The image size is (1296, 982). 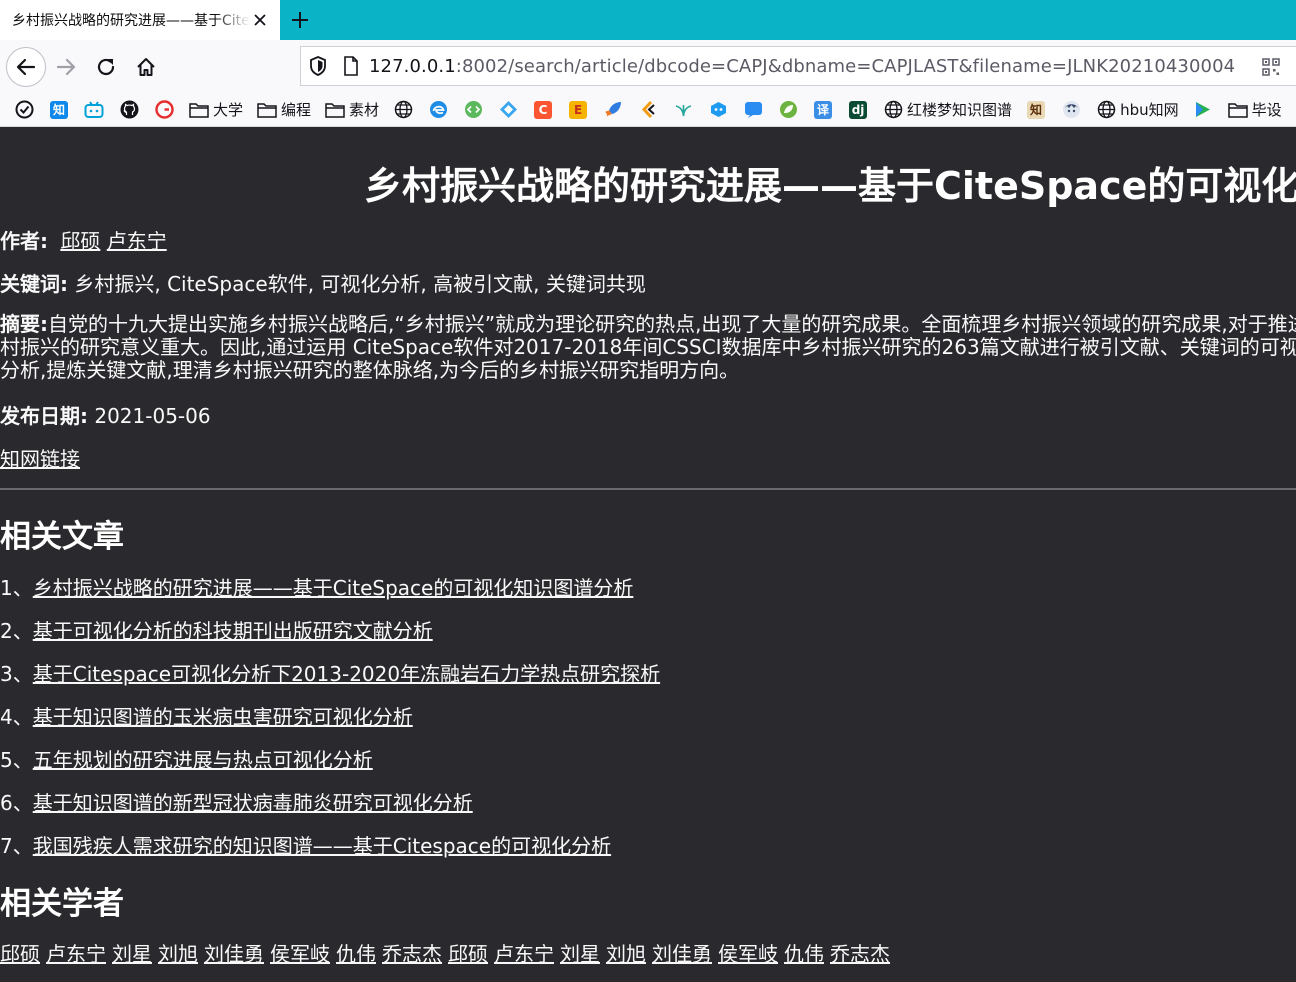 What do you see at coordinates (333, 588) in the screenshot?
I see `related-article-link: 乡村振兴战略的研究进展——基于CiteSpace的可视化知识图谱分析` at bounding box center [333, 588].